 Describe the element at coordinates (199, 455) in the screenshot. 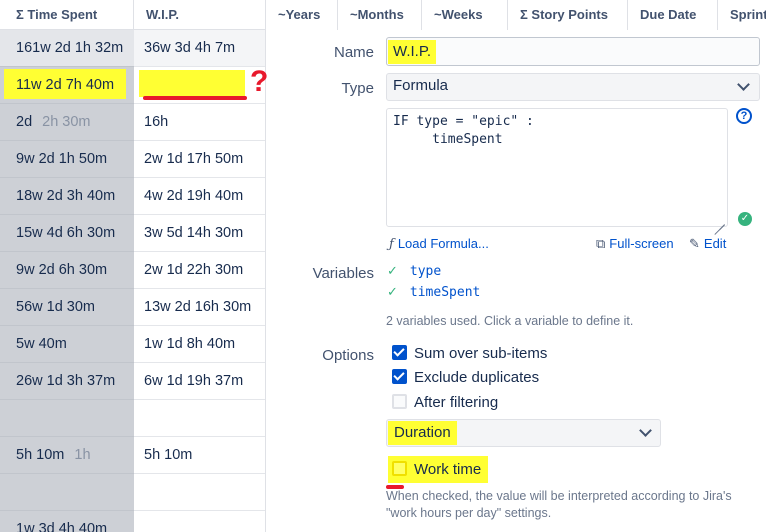

I see `wip-cell: 5h 10m` at that location.